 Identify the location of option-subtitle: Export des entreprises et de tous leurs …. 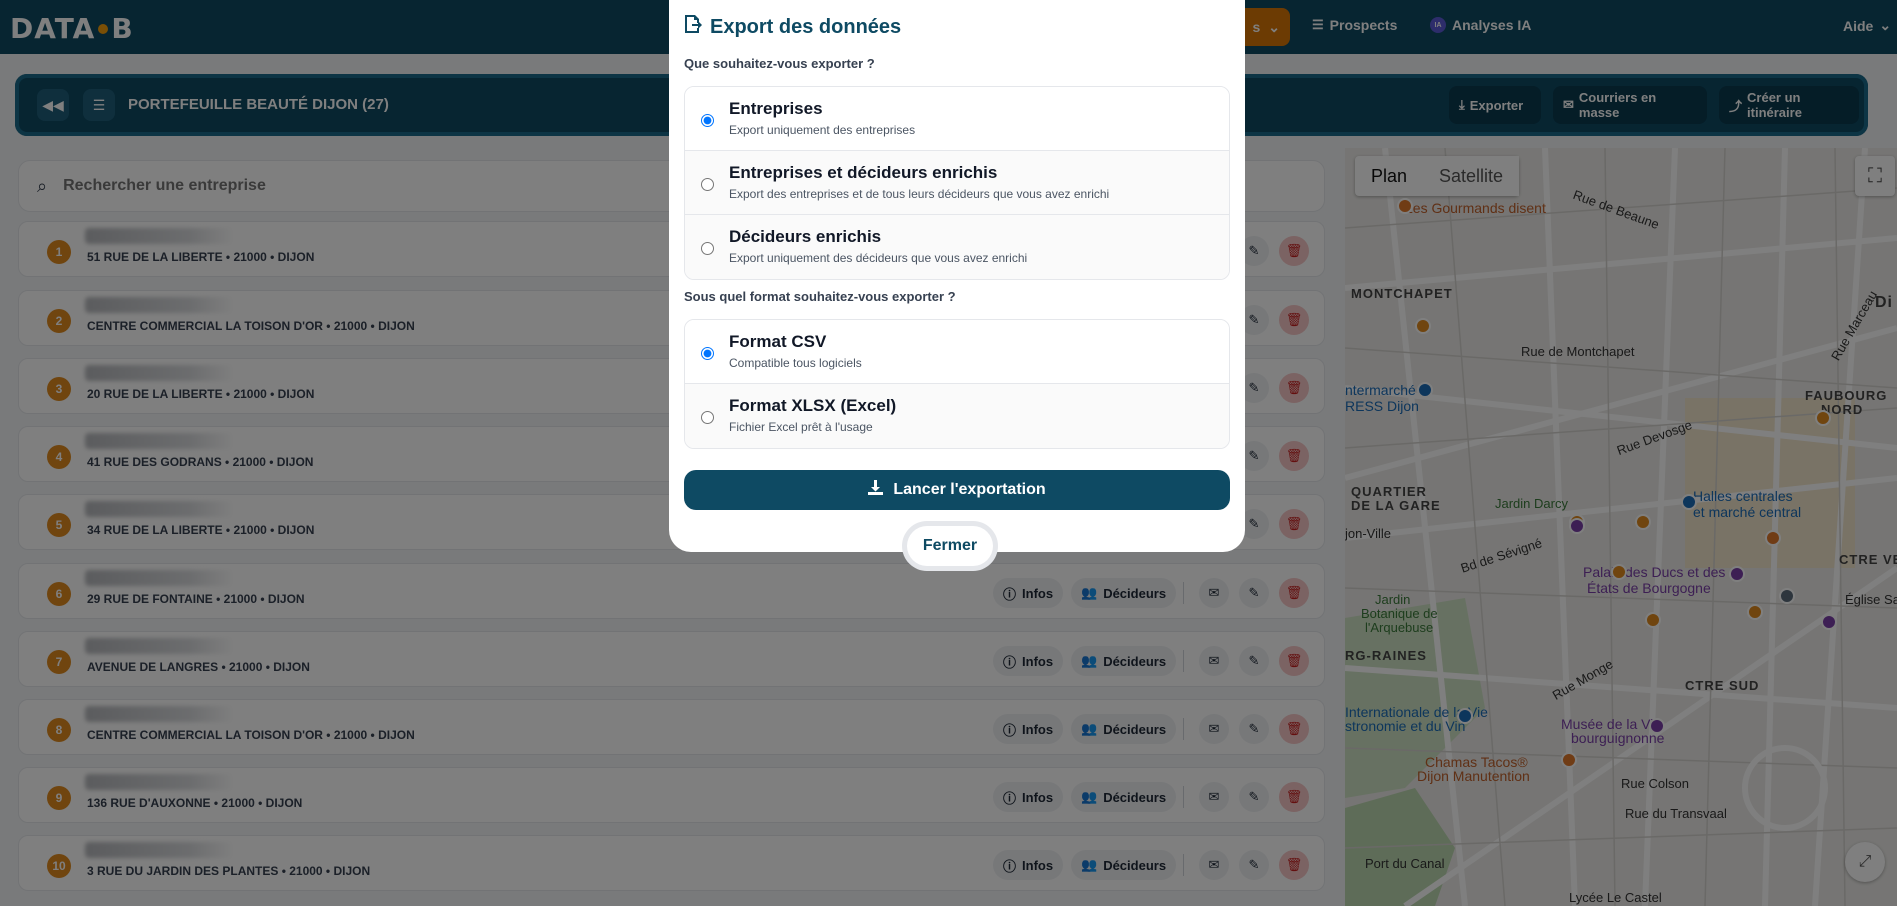
(919, 194).